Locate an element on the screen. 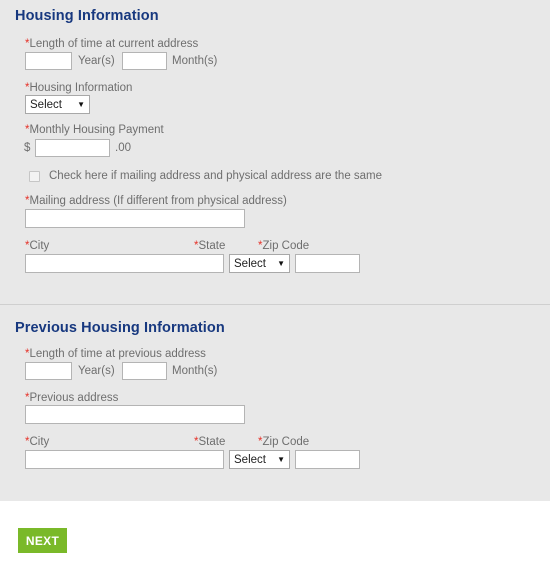 The height and width of the screenshot is (566, 550). label-housing-type: *Housing Information is located at coordinates (79, 88).